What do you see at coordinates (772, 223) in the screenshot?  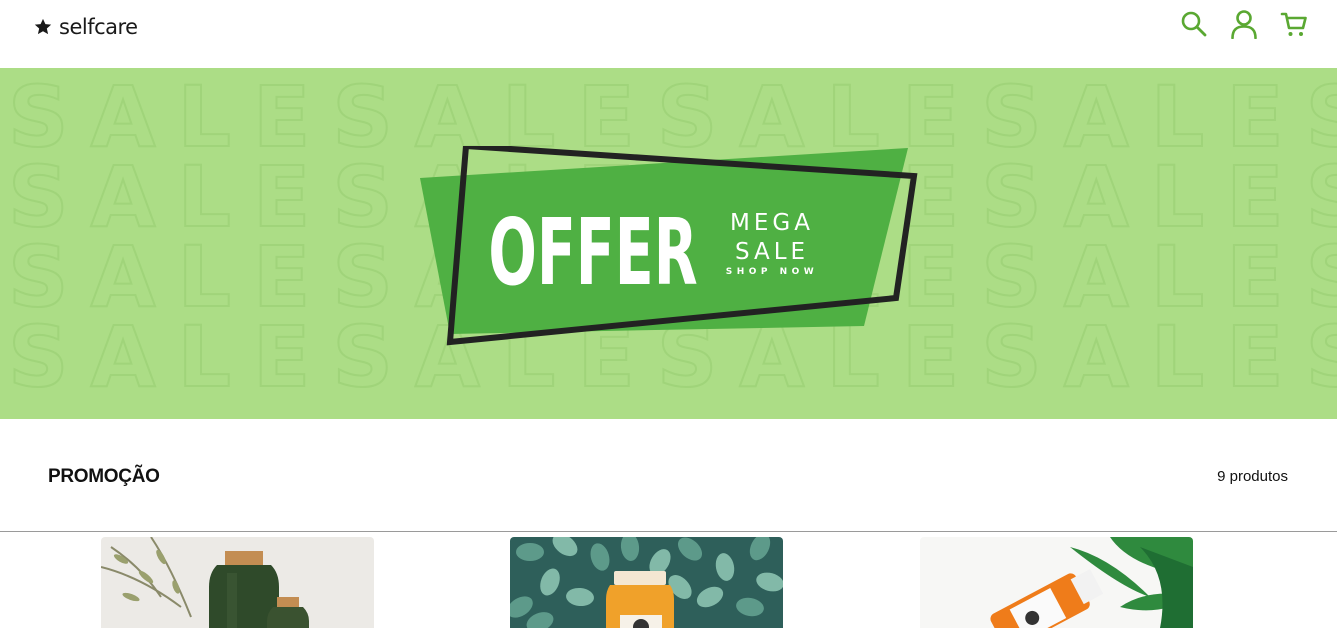 I see `banner-line-mega: MEGA` at bounding box center [772, 223].